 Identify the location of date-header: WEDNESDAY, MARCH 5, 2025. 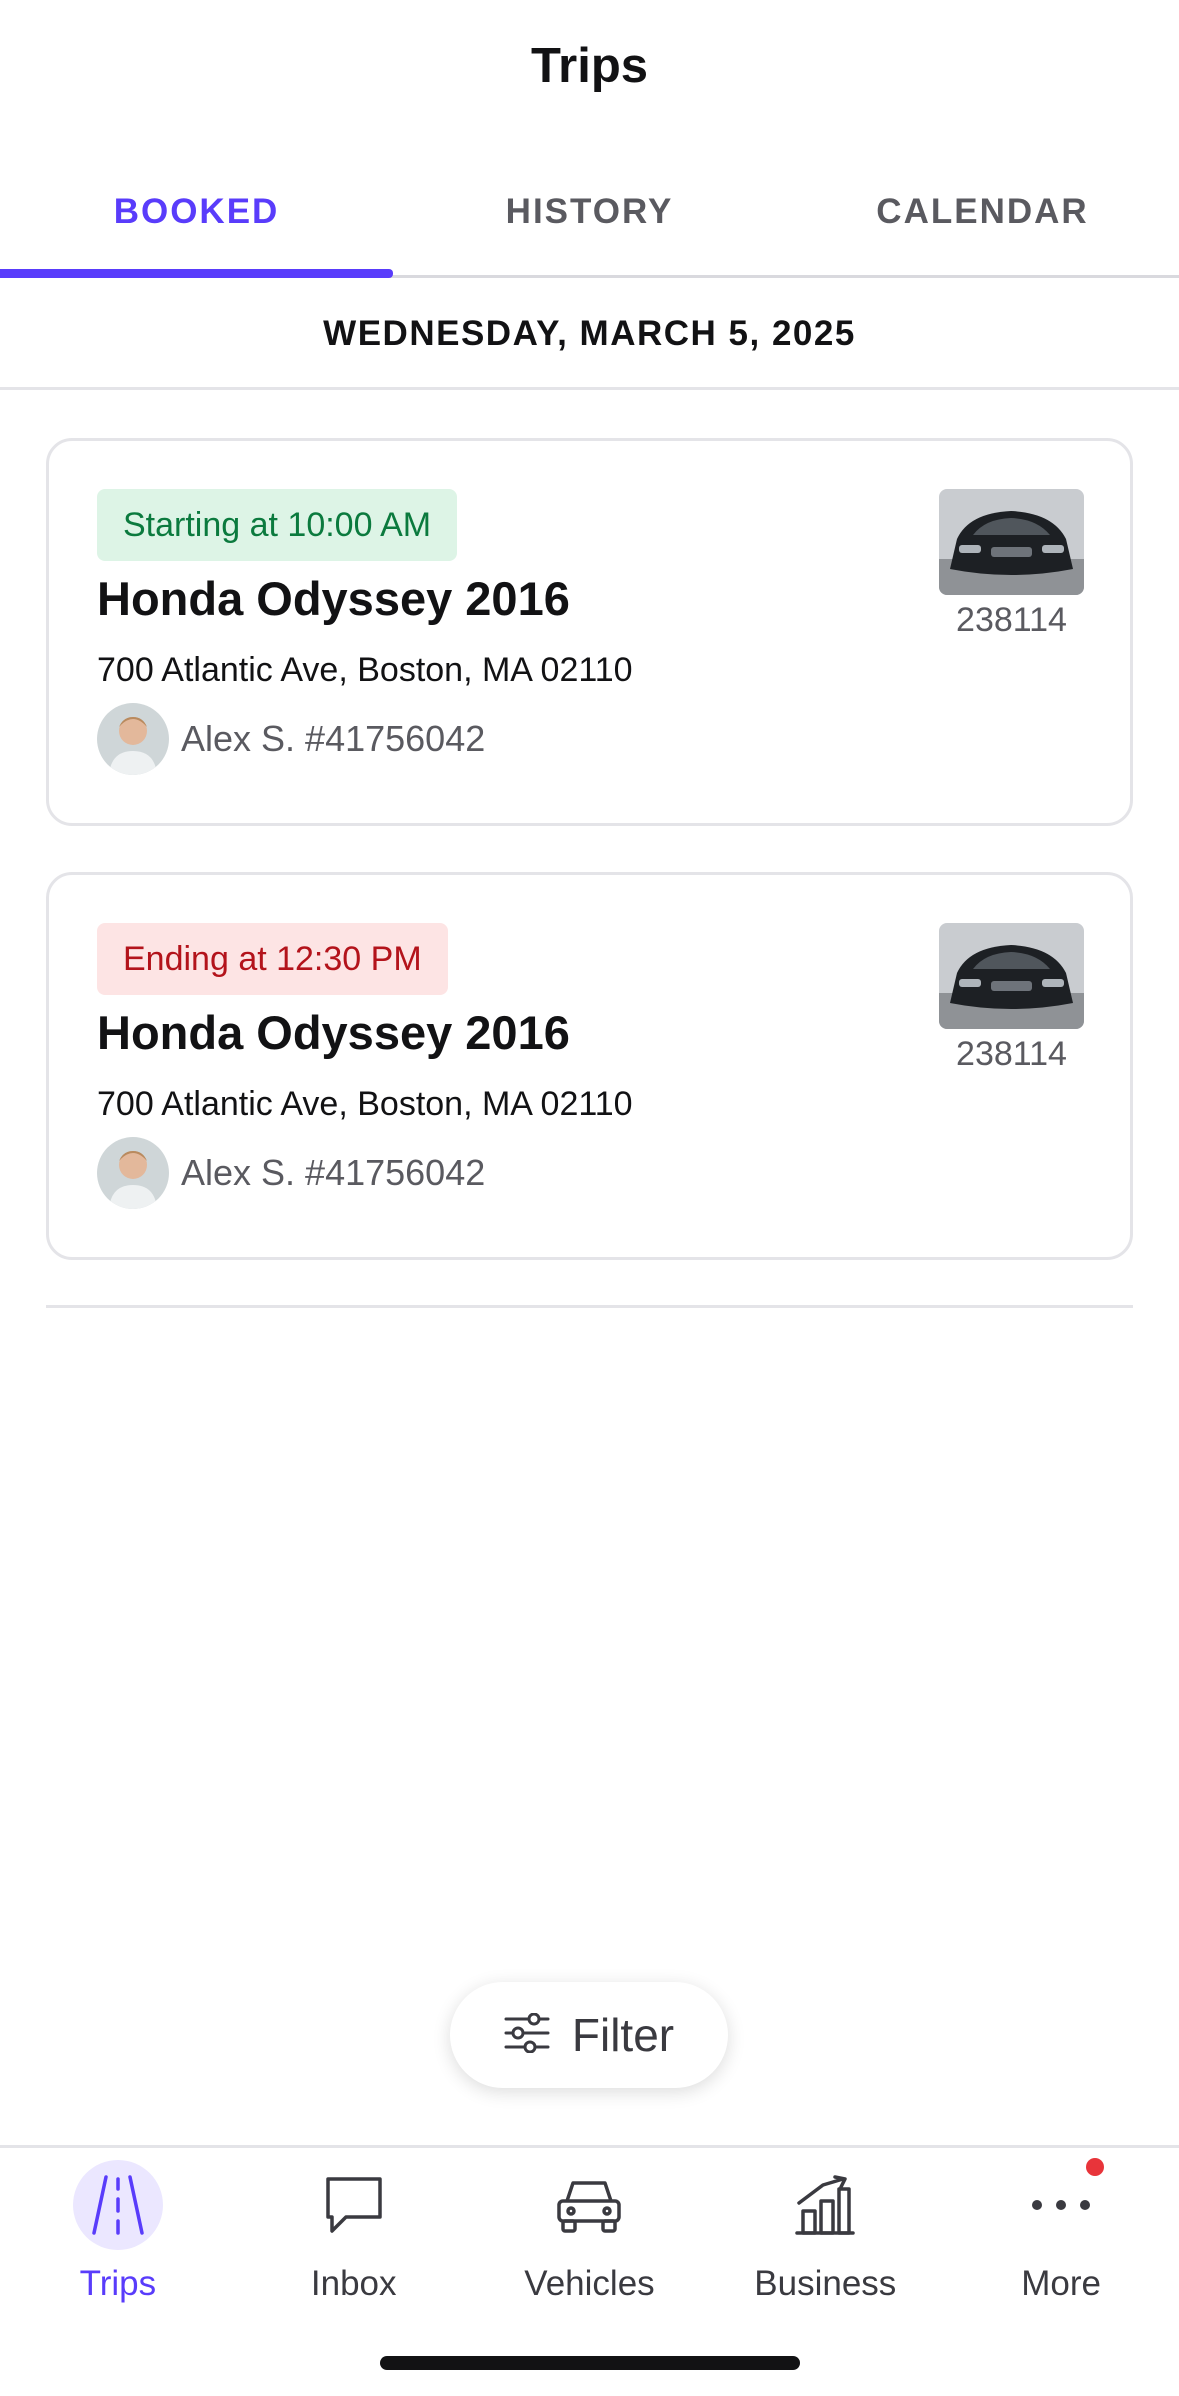
(589, 334).